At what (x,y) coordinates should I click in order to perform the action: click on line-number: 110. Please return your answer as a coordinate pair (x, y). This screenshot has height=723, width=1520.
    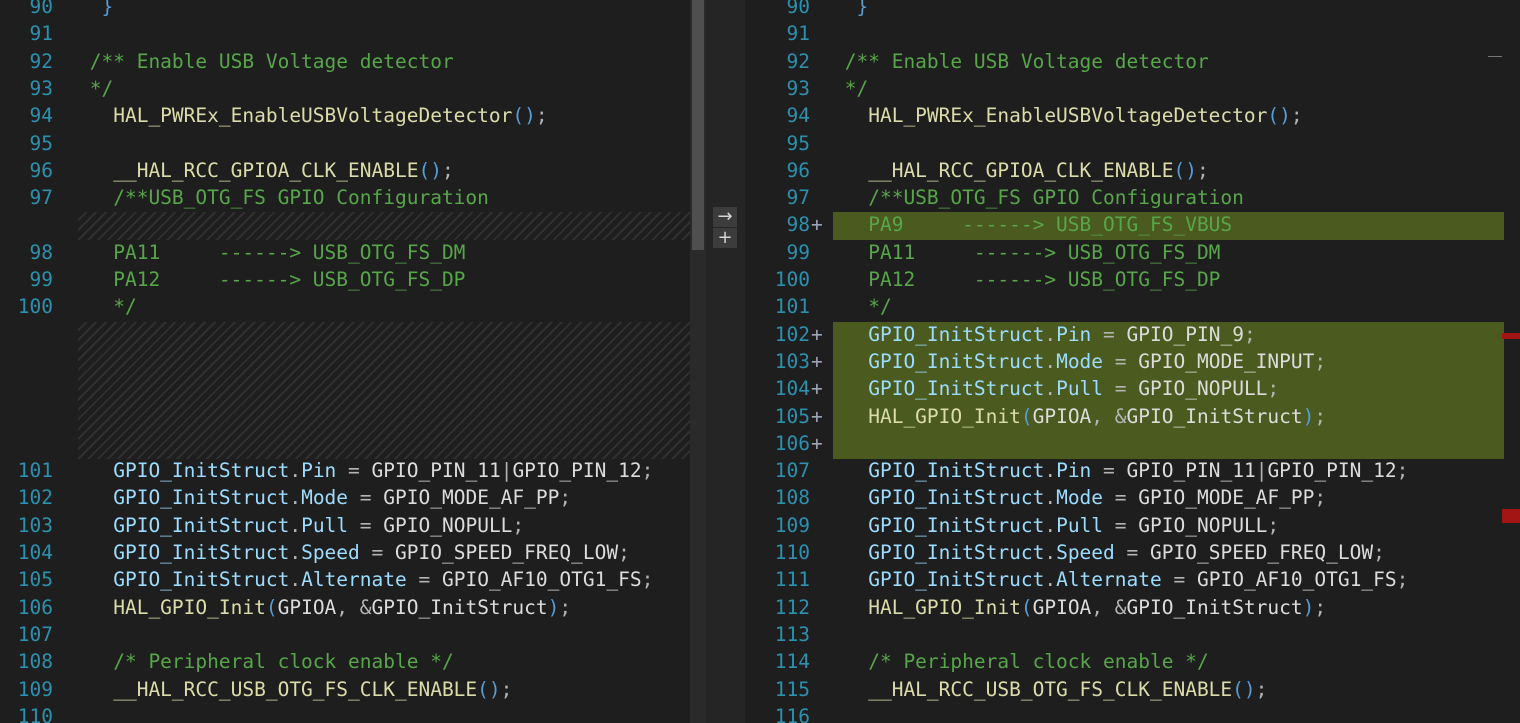
    Looking at the image, I should click on (792, 552).